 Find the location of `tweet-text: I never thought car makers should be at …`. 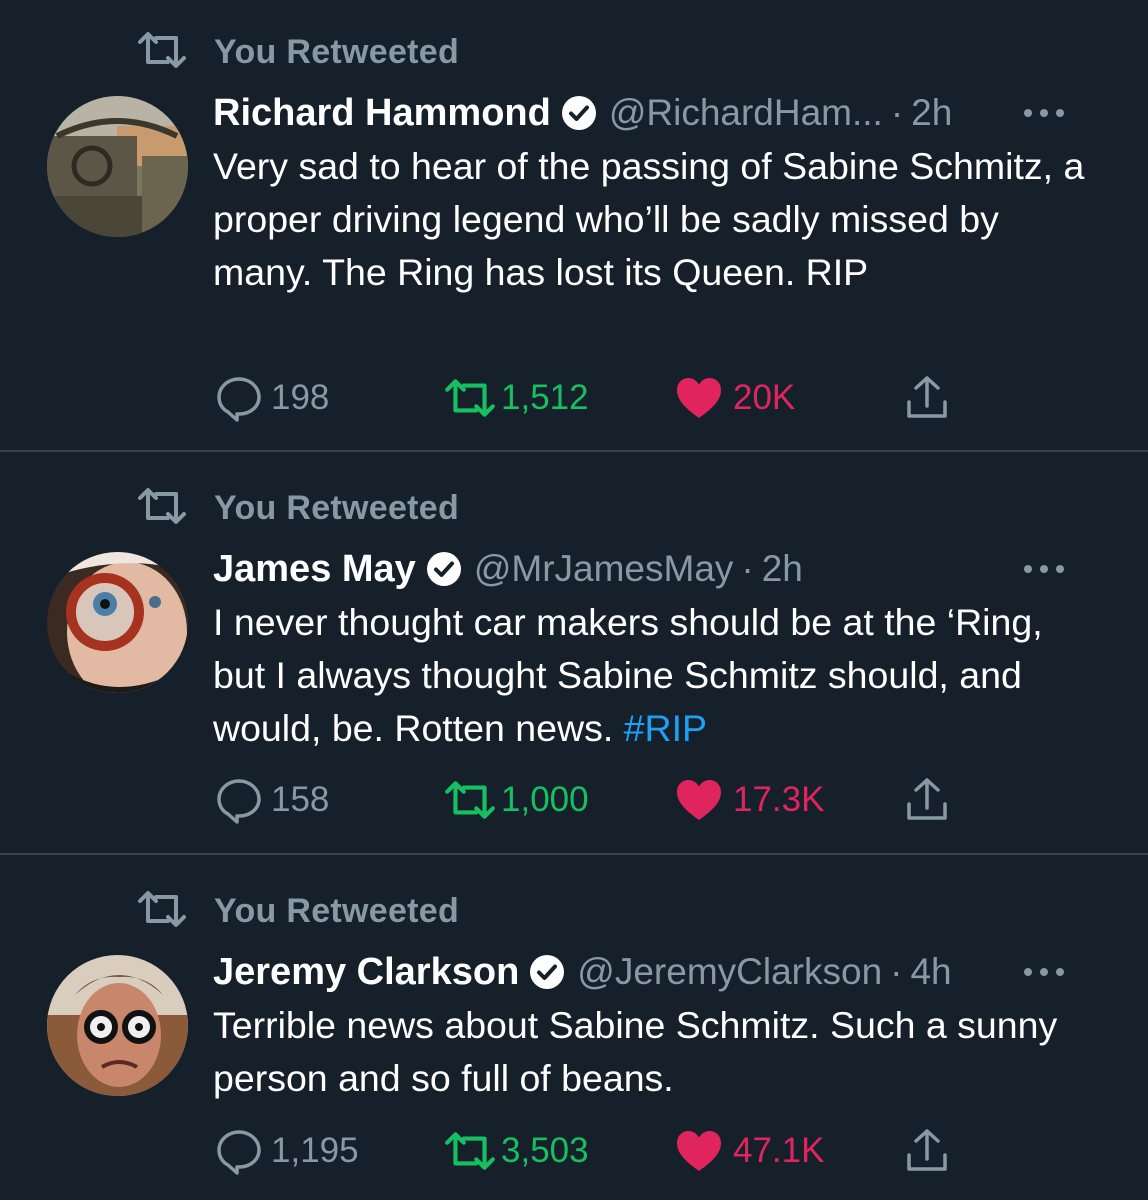

tweet-text: I never thought car makers should be at … is located at coordinates (653, 675).